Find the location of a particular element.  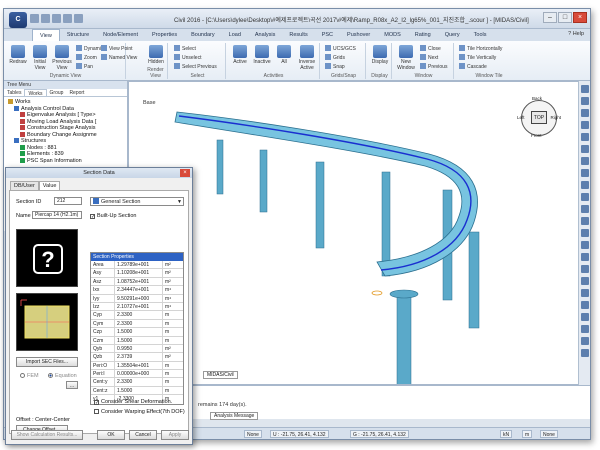

equation-radio: Equation is located at coordinates (62, 376).